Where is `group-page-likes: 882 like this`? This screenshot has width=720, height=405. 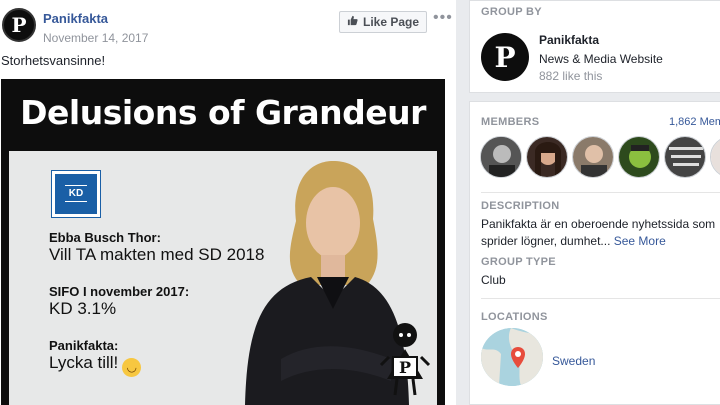
group-page-likes: 882 like this is located at coordinates (571, 76).